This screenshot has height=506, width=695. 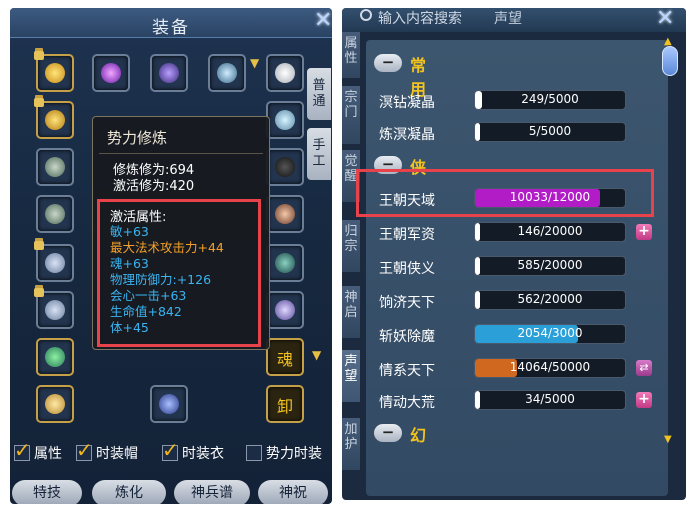 What do you see at coordinates (668, 41) in the screenshot?
I see `scroll-up-icon: ▲` at bounding box center [668, 41].